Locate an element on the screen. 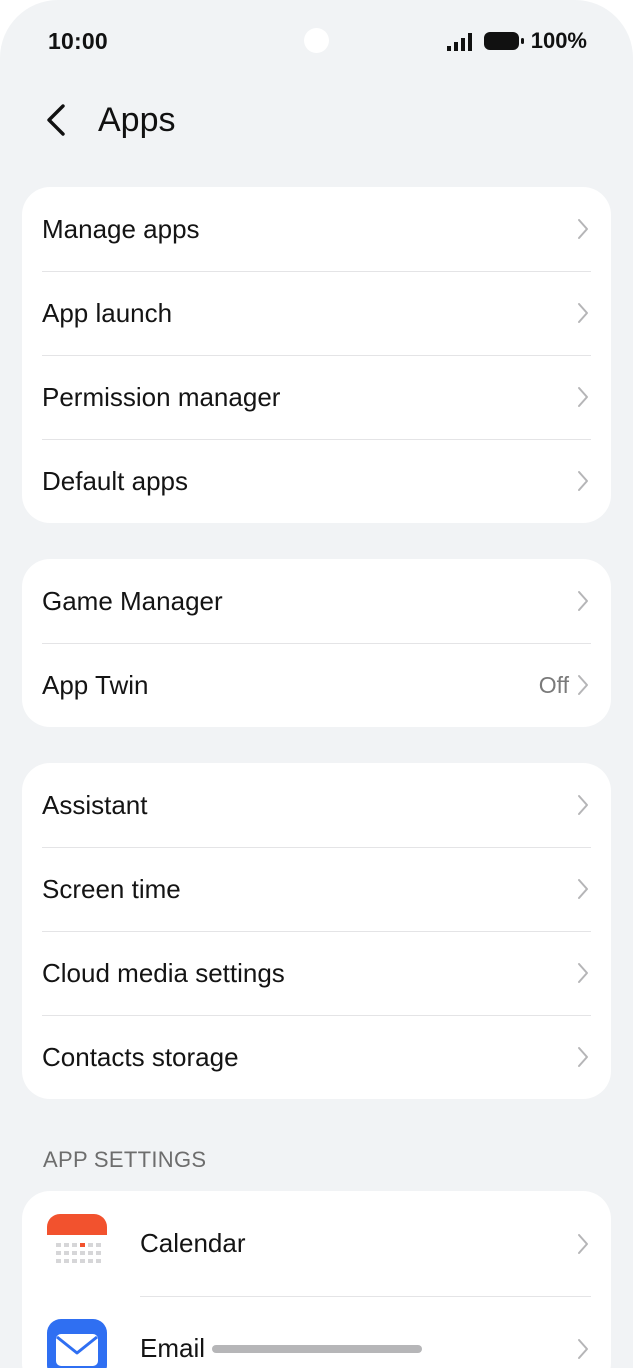 The image size is (633, 1368). row-label: Permission manager is located at coordinates (161, 396).